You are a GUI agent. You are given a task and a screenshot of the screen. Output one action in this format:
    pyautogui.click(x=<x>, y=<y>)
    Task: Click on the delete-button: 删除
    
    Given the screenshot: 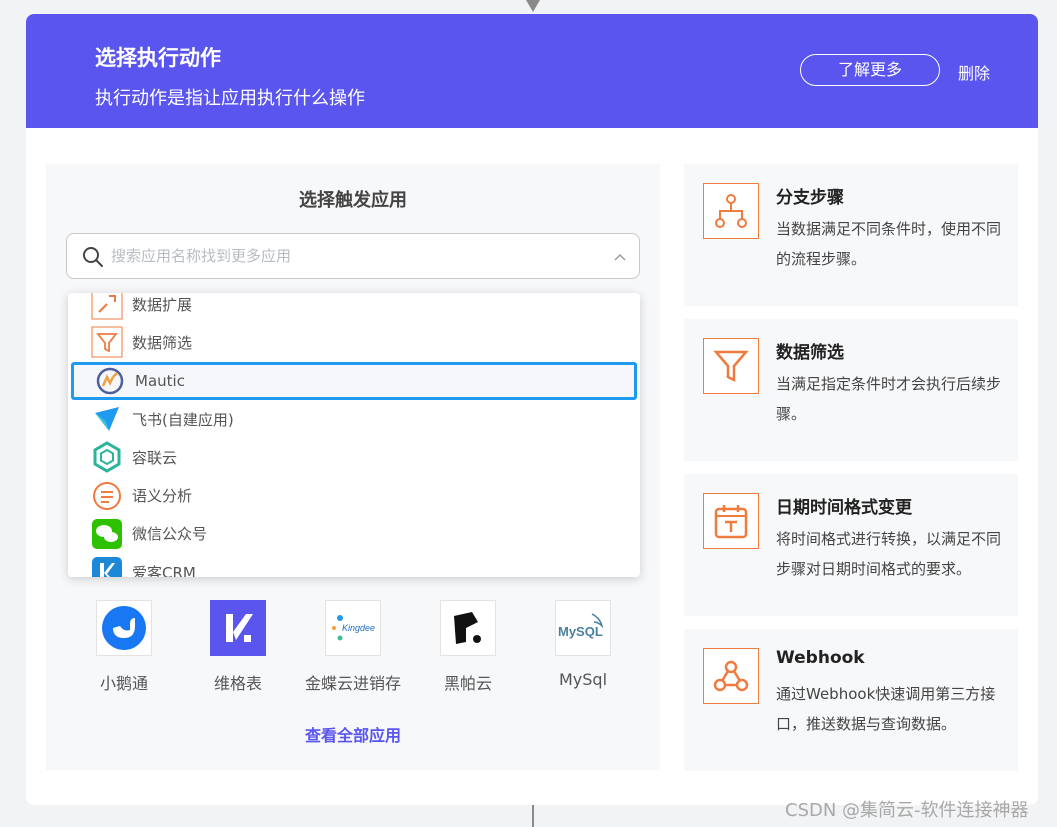 What is the action you would take?
    pyautogui.click(x=974, y=72)
    